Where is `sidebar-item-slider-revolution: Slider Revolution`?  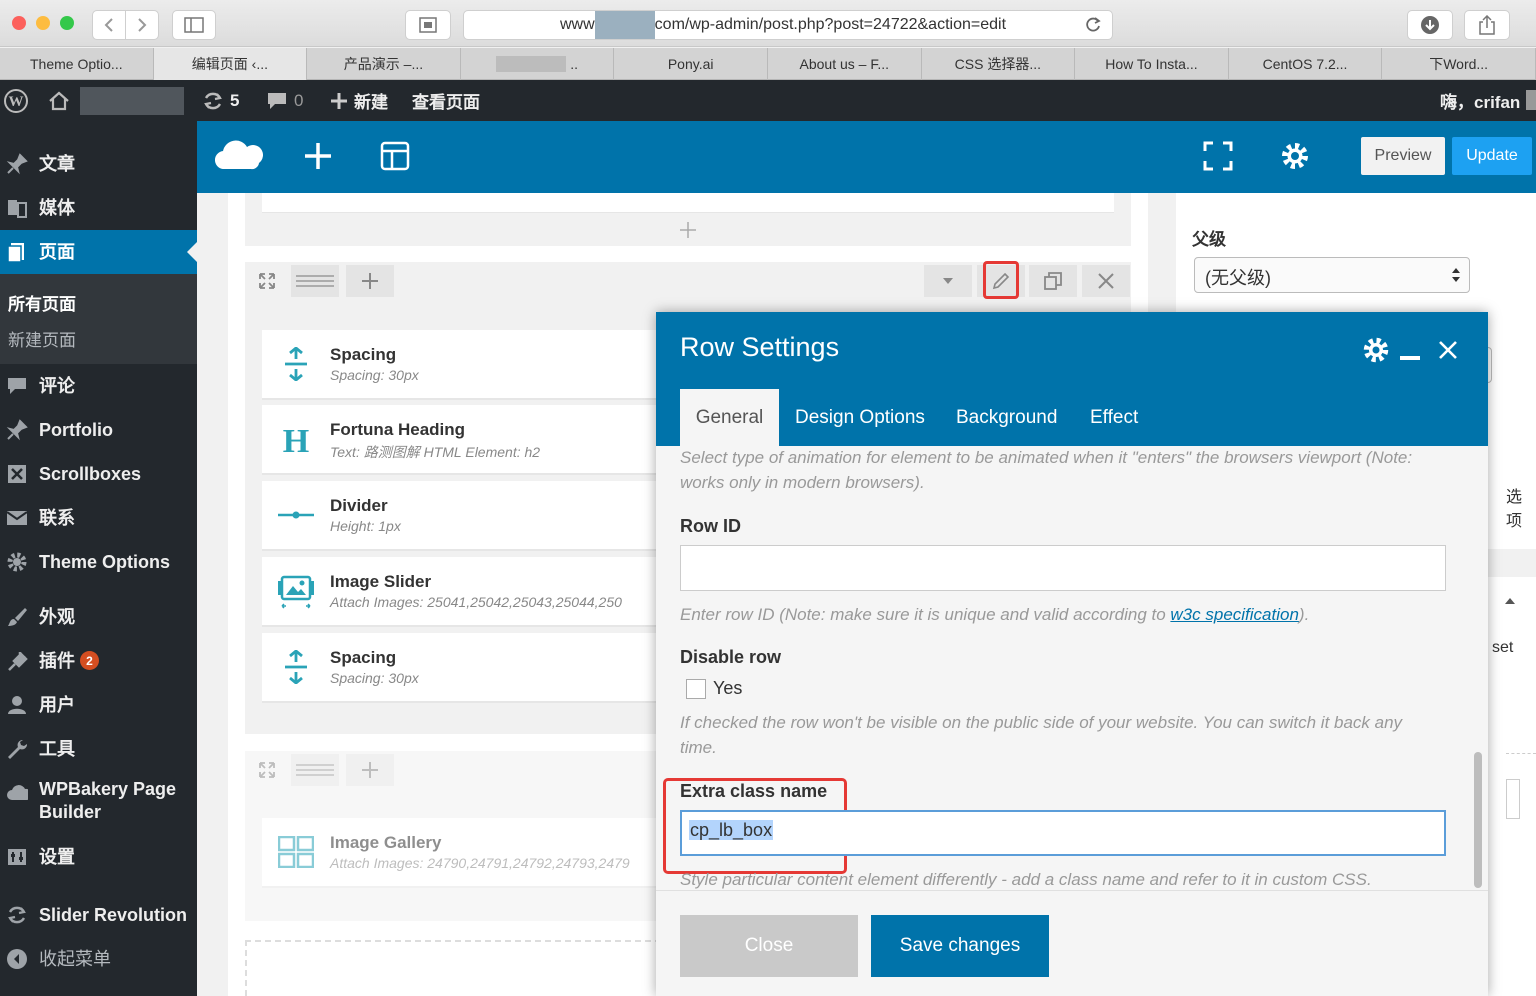 sidebar-item-slider-revolution: Slider Revolution is located at coordinates (98, 915).